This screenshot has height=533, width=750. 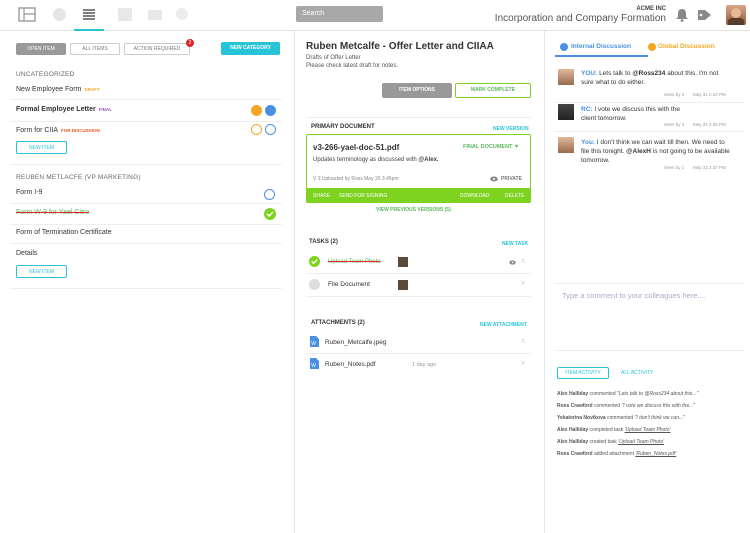 I want to click on orange-ring-icon, so click(x=256, y=129).